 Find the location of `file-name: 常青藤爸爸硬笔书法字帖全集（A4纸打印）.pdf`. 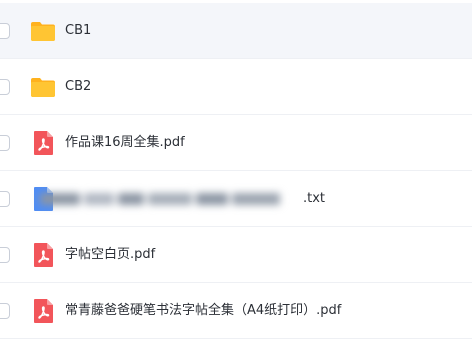

file-name: 常青藤爸爸硬笔书法字帖全集（A4纸打印）.pdf is located at coordinates (203, 311).